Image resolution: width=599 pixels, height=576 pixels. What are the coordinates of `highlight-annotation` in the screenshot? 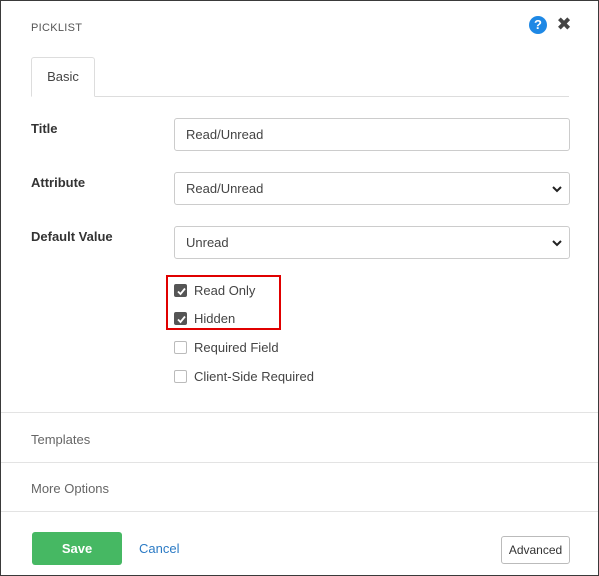 It's located at (223, 302).